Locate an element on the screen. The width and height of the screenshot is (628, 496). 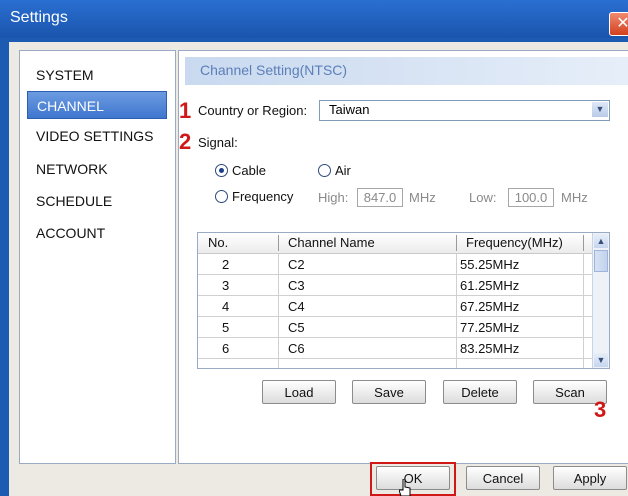
load-button: Load is located at coordinates (299, 392).